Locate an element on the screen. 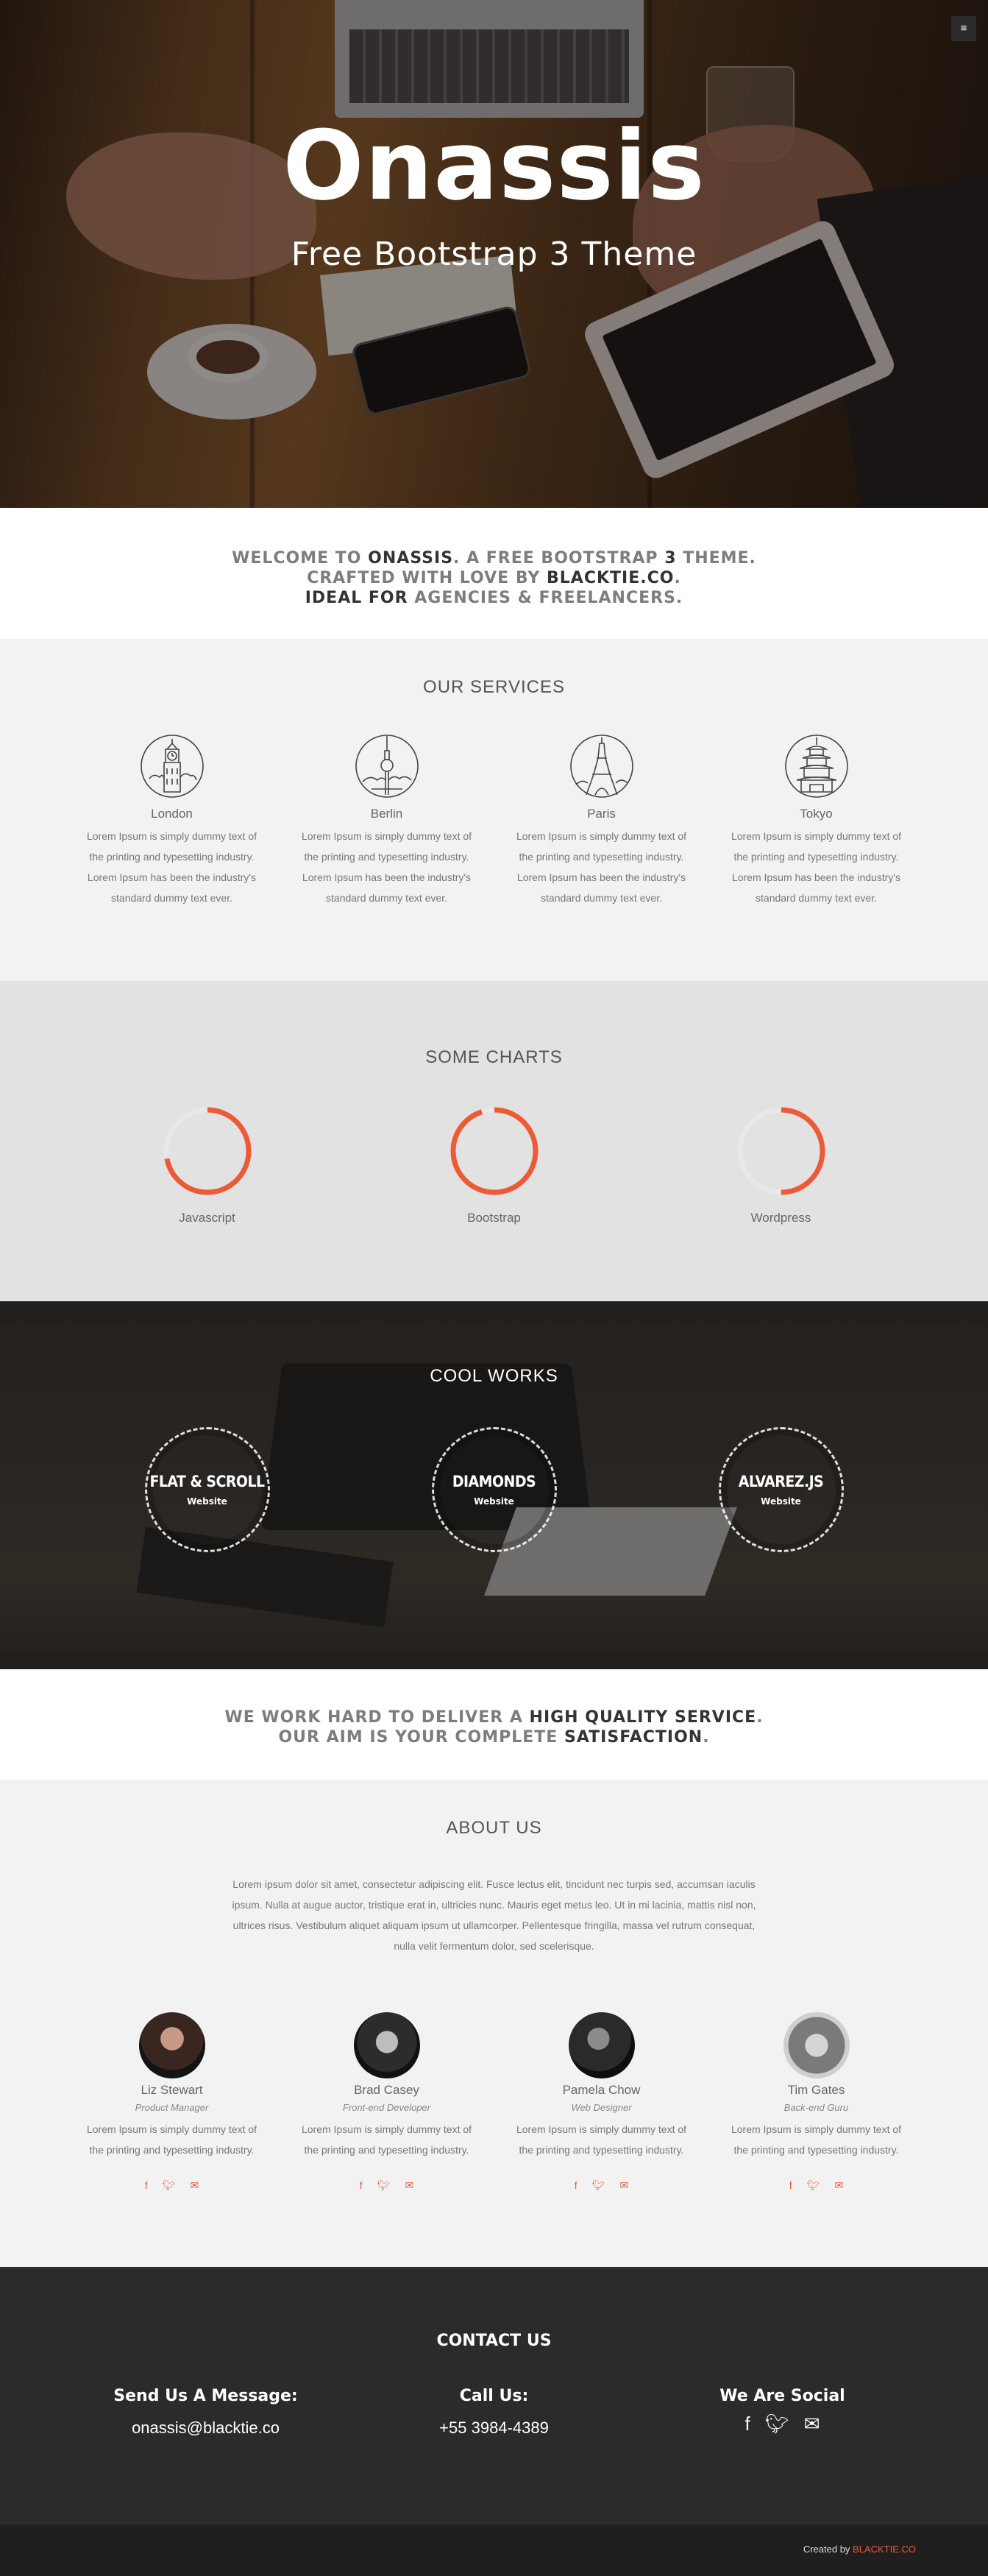 The image size is (988, 2576). member-role: Product Manager is located at coordinates (172, 2107).